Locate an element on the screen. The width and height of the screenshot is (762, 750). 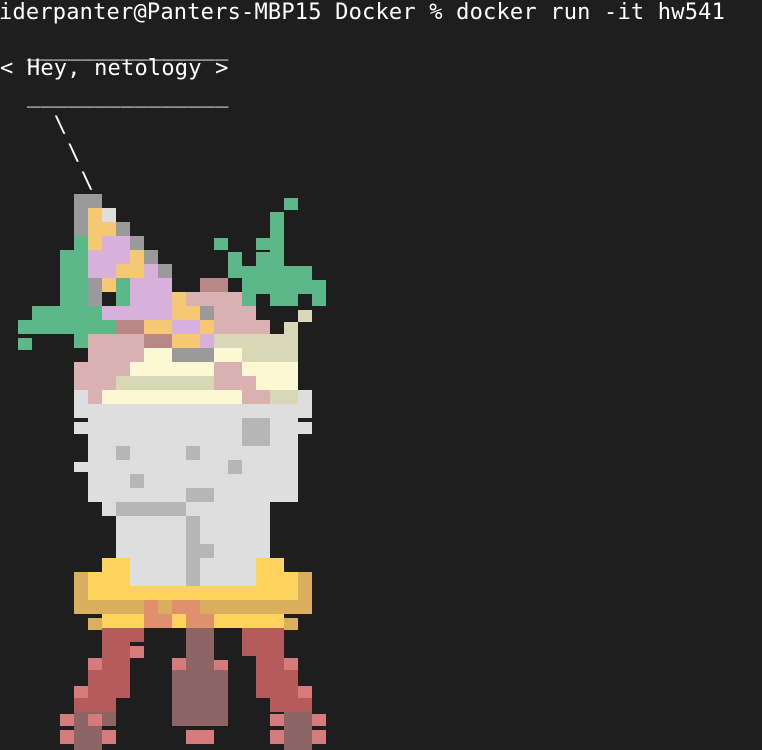
cream-dollop is located at coordinates (291, 328).